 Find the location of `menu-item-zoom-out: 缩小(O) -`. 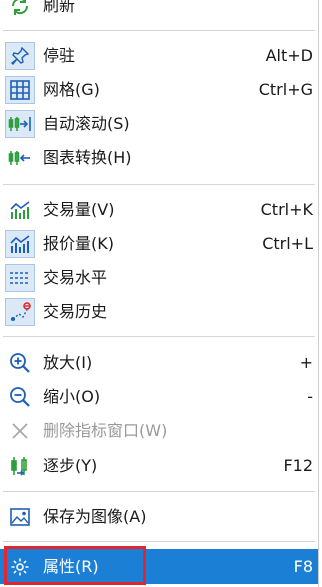

menu-item-zoom-out: 缩小(O) - is located at coordinates (159, 397).